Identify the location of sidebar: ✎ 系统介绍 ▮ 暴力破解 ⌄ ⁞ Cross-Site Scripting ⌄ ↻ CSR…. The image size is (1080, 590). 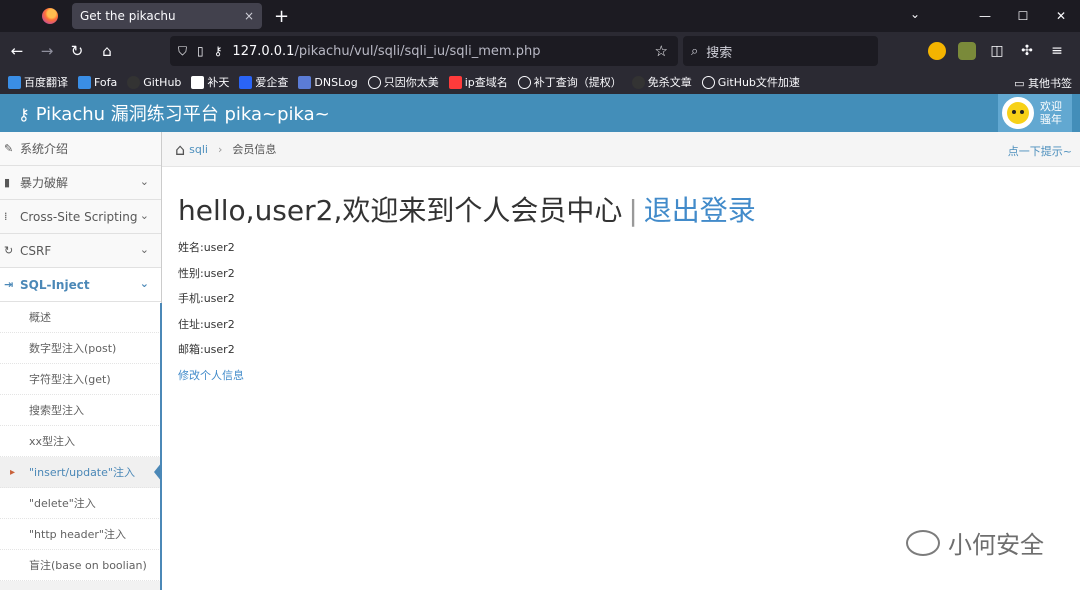
(81, 361).